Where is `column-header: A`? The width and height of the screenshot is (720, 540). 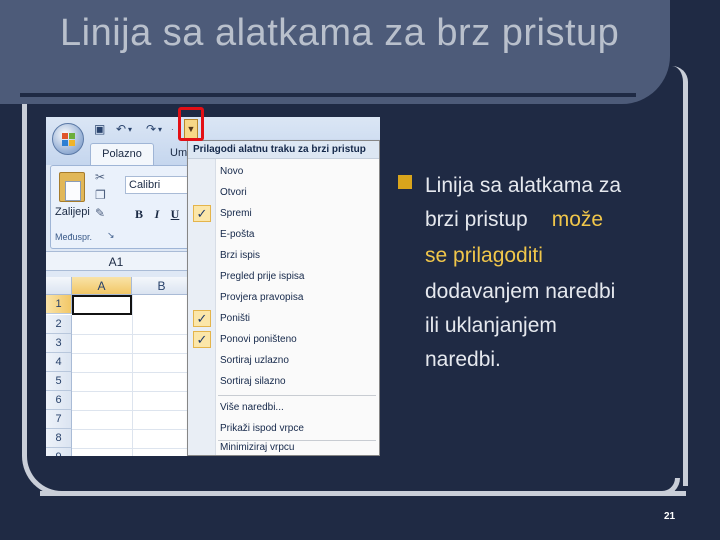
column-header: A is located at coordinates (102, 286).